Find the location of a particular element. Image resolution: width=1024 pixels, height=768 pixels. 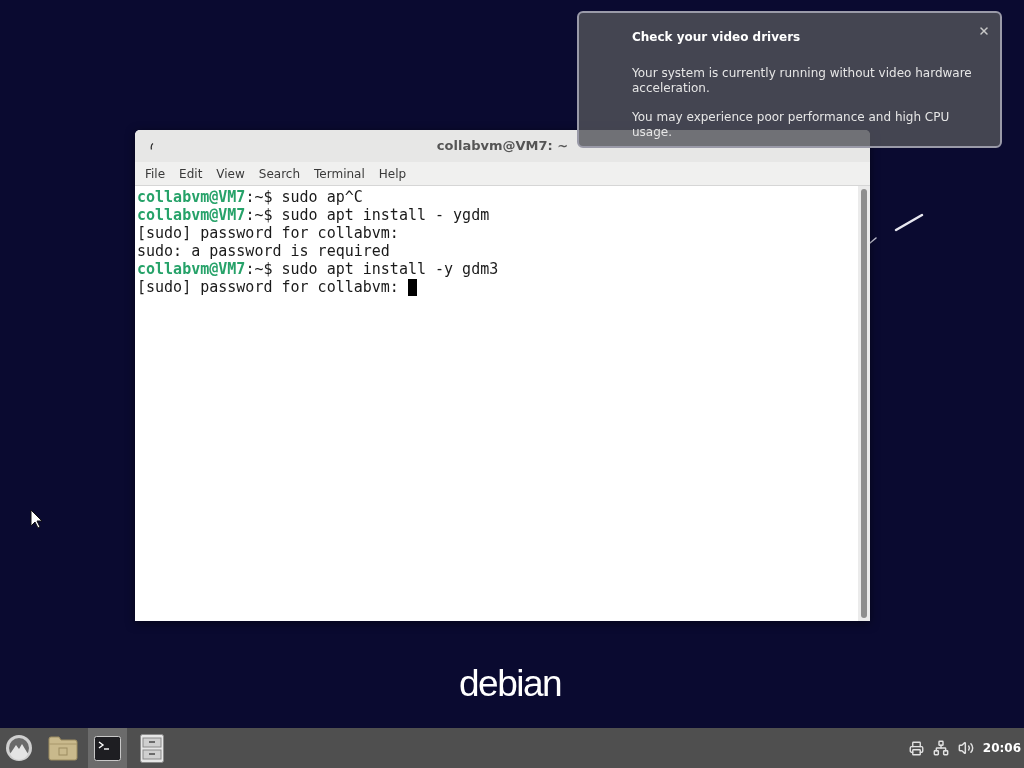

window-title: collabvm@VM7: ~ is located at coordinates (502, 146).